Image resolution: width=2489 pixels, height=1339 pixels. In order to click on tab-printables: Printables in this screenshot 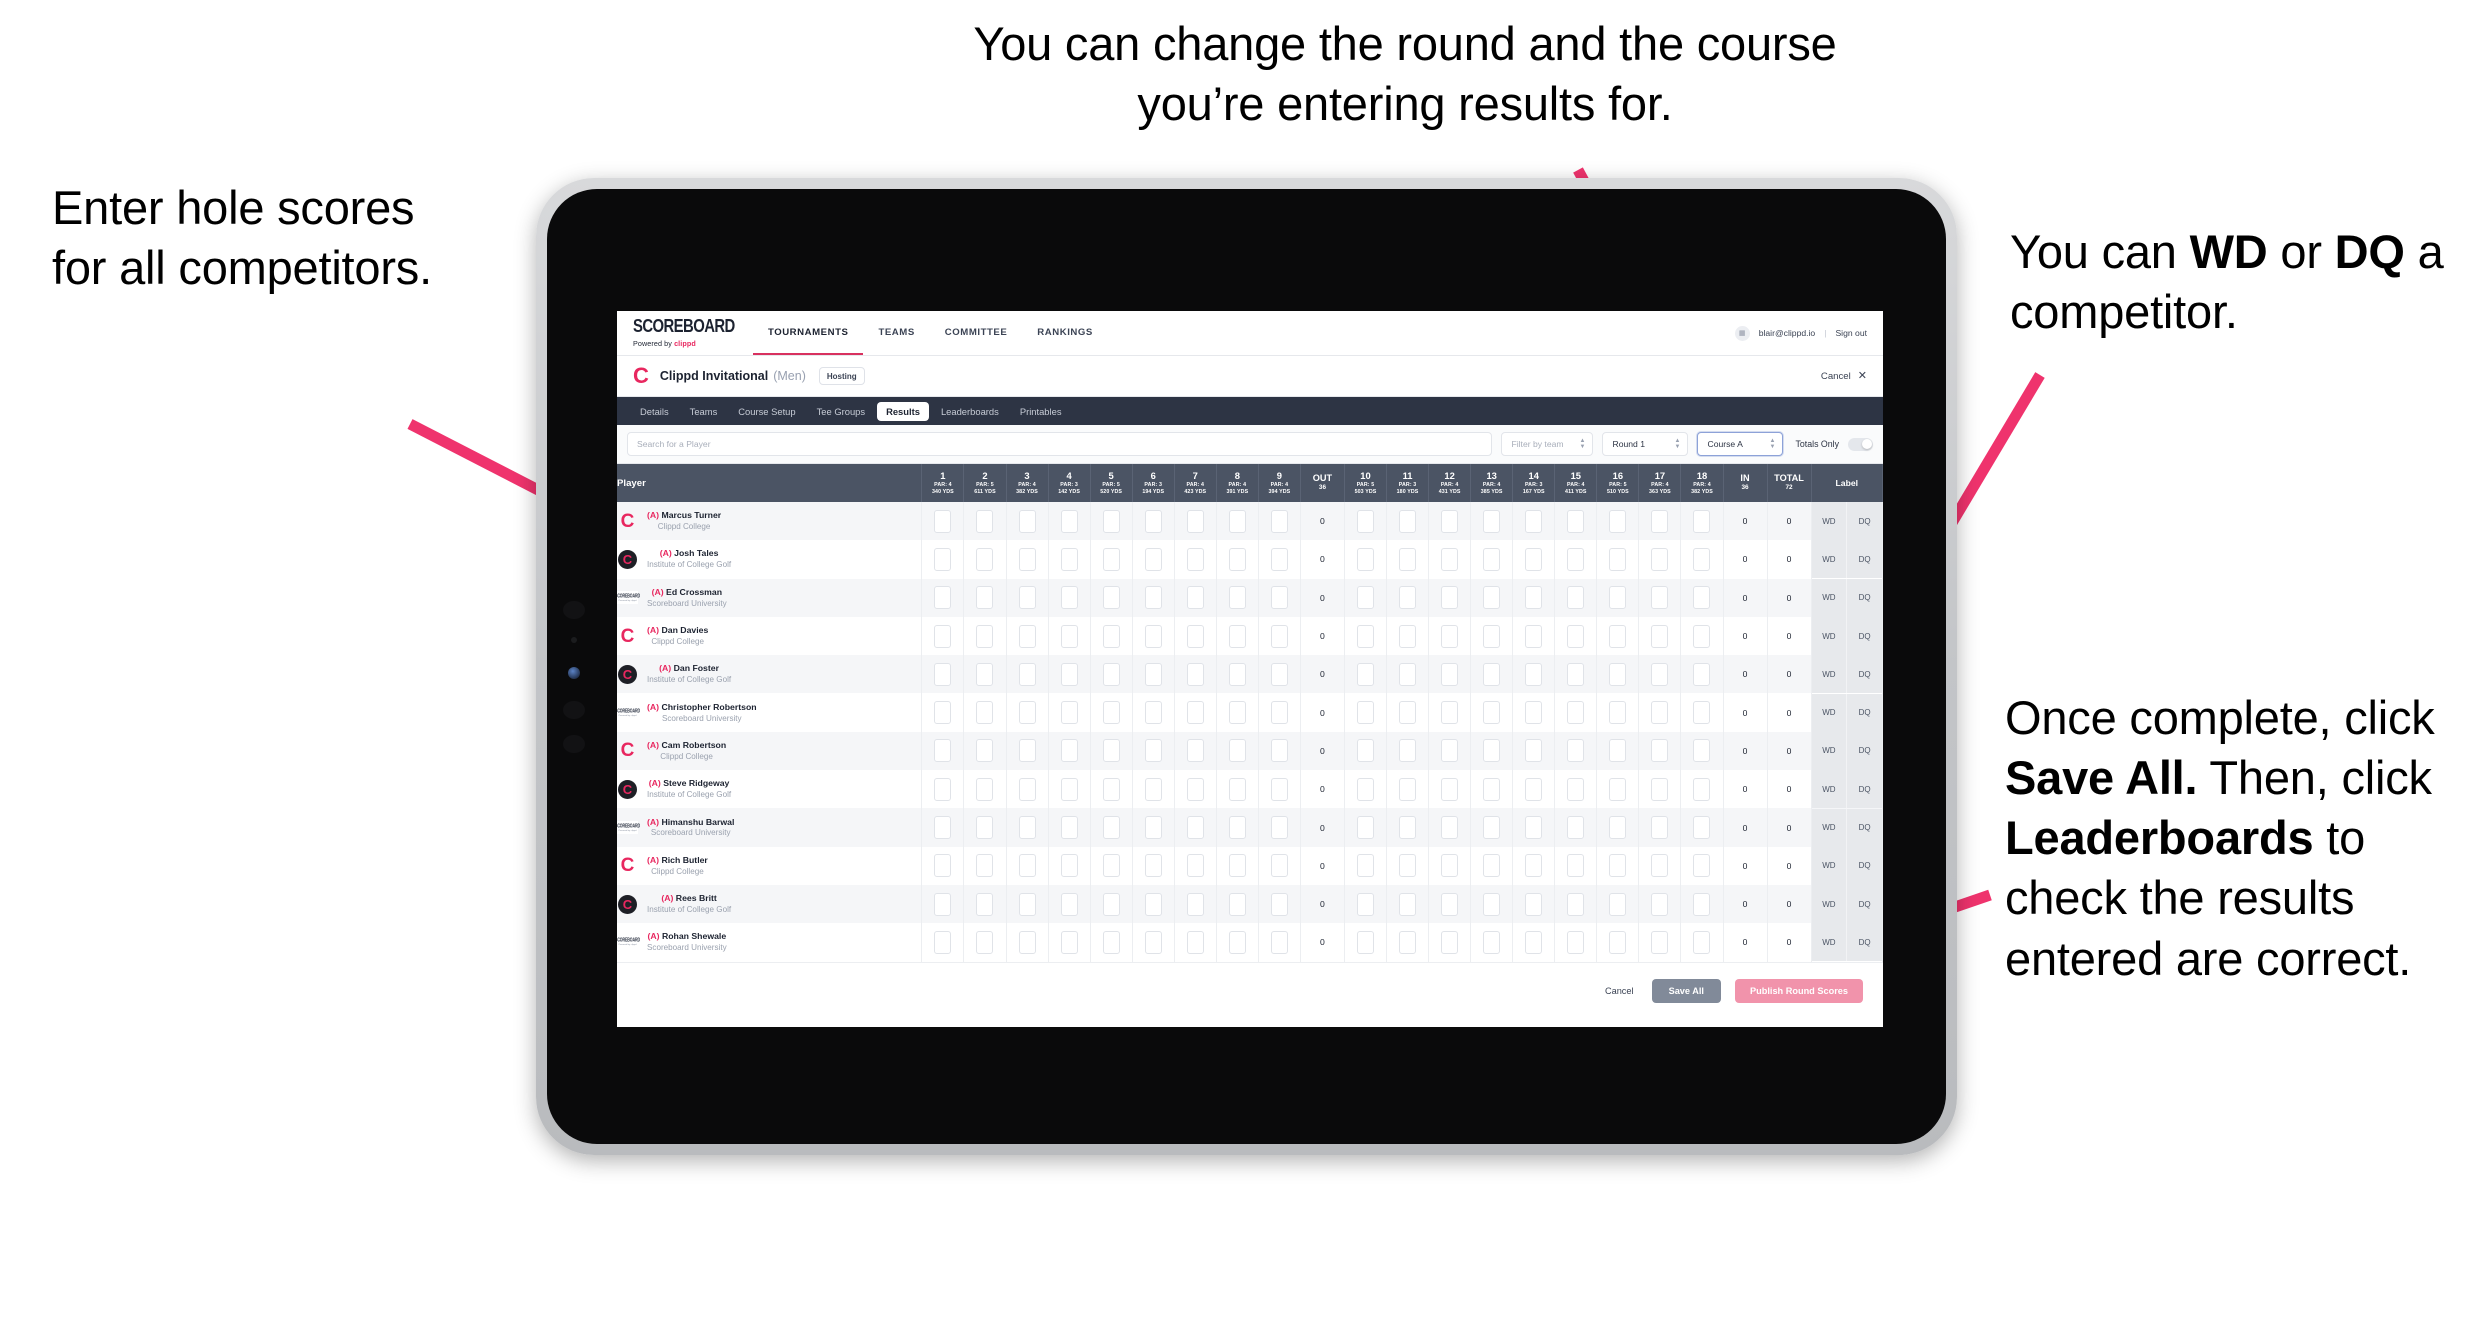, I will do `click(1041, 411)`.